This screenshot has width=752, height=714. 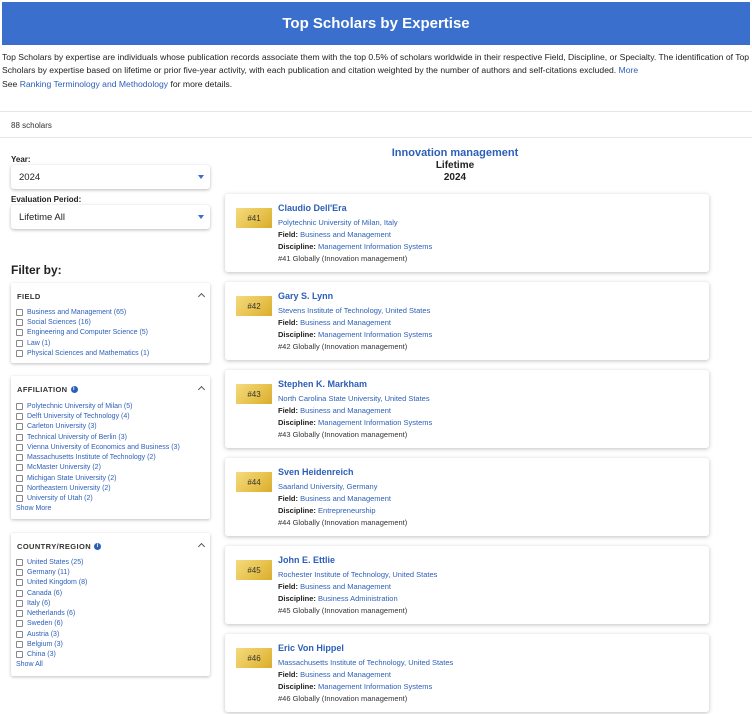 I want to click on show-all-link: Show All, so click(x=51, y=665).